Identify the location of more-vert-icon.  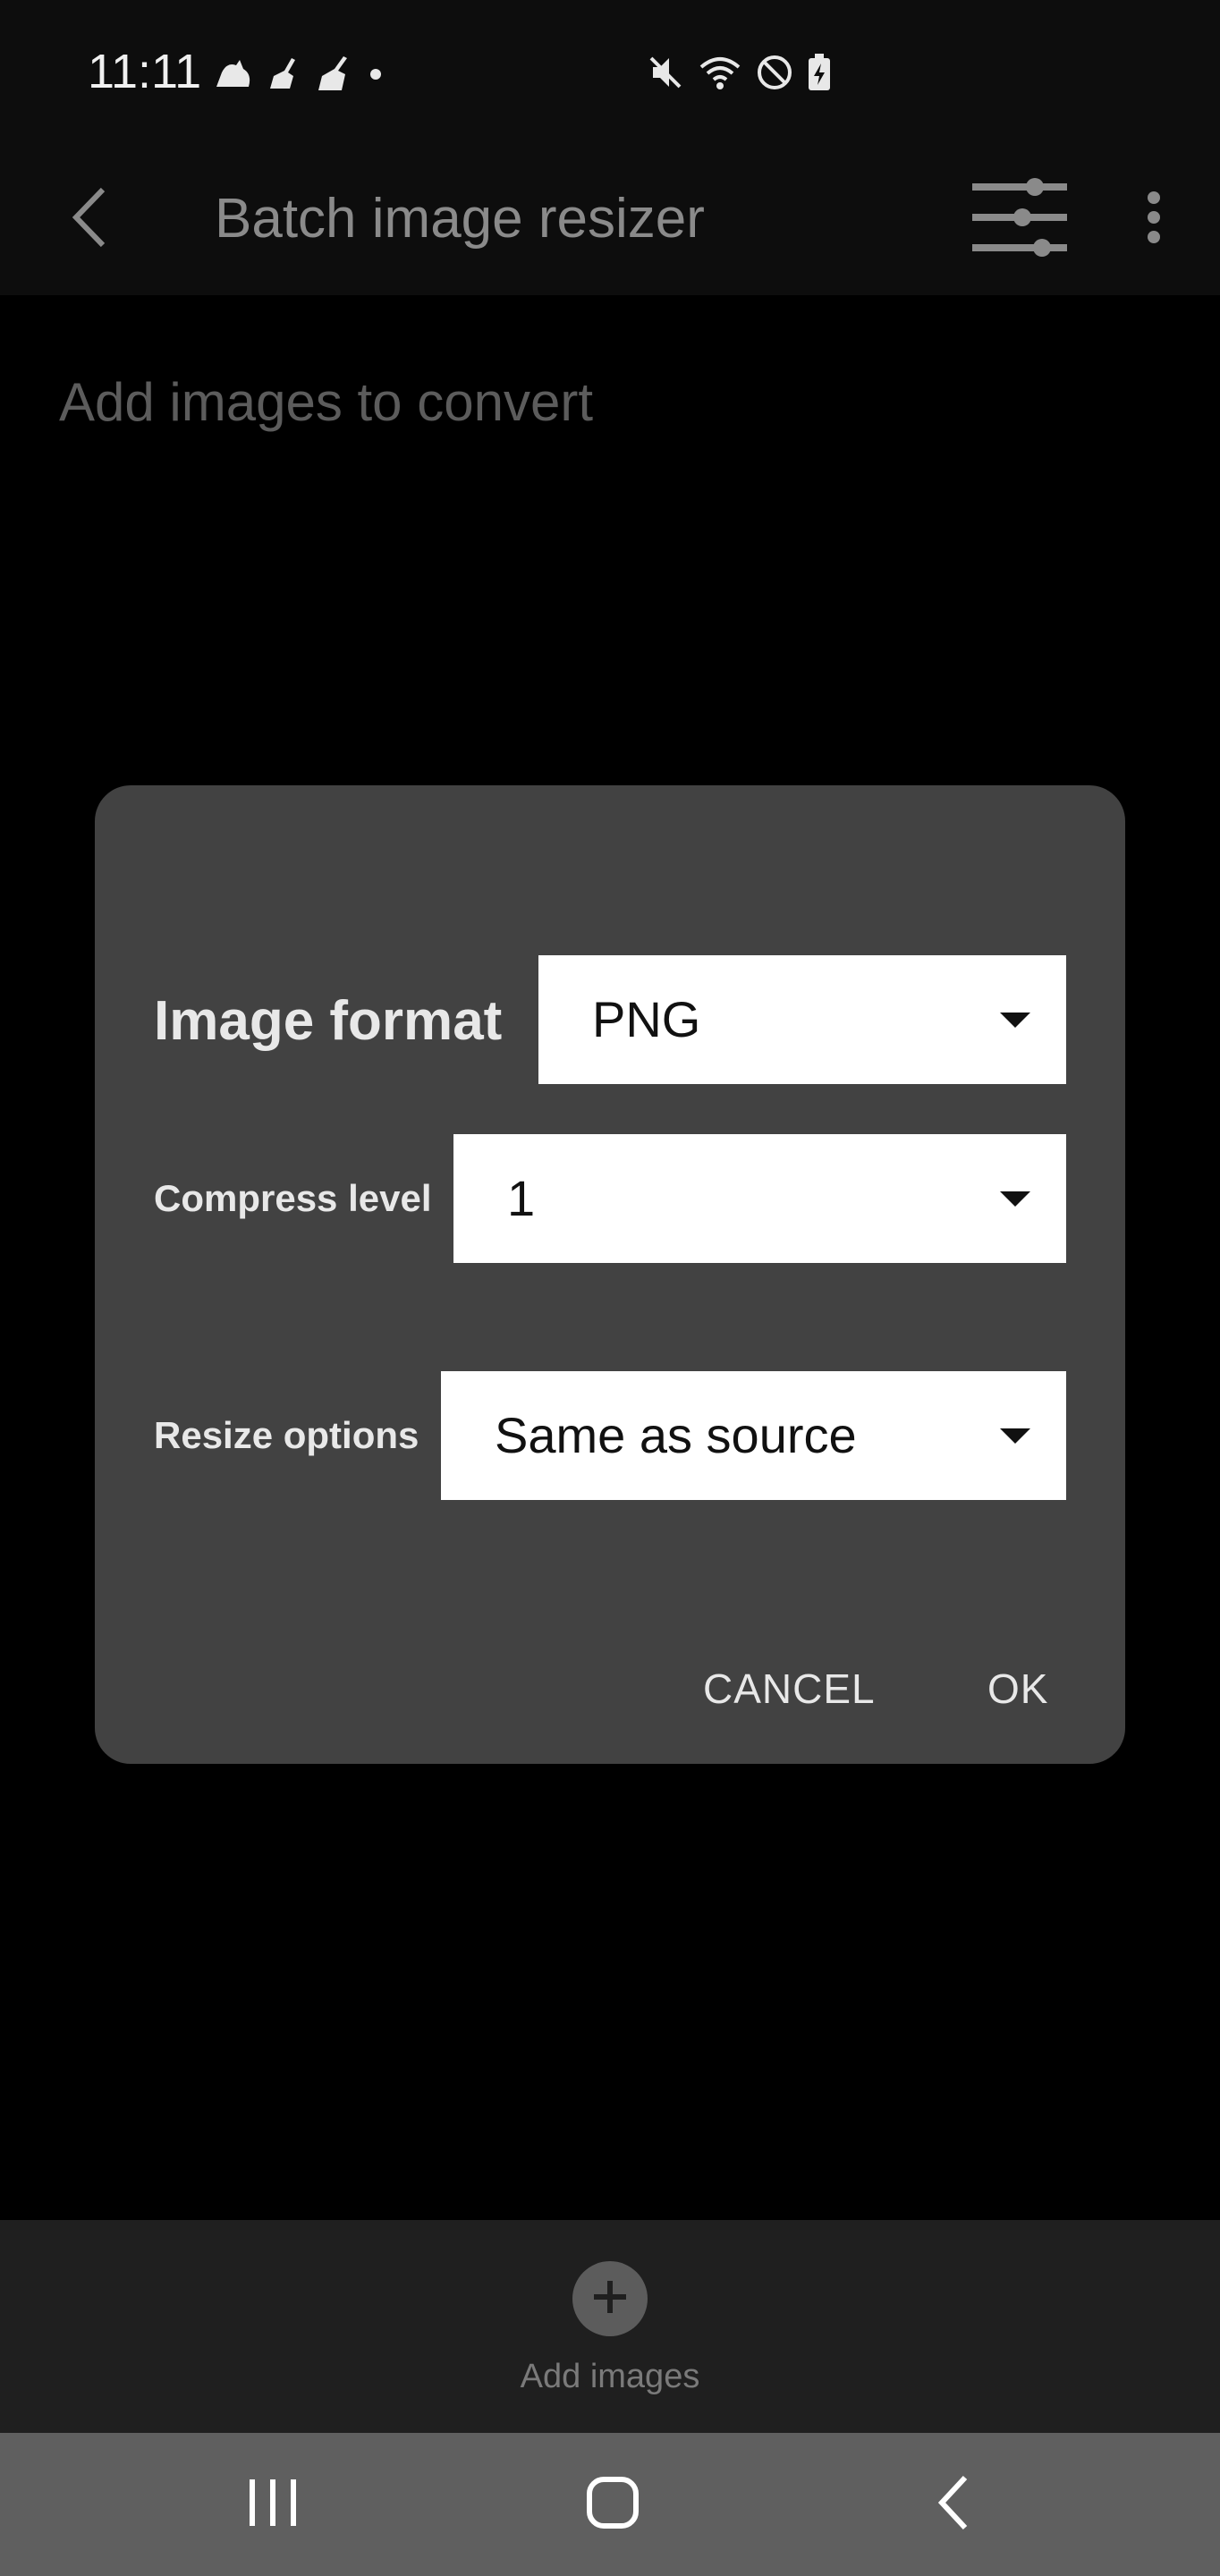
(1154, 220).